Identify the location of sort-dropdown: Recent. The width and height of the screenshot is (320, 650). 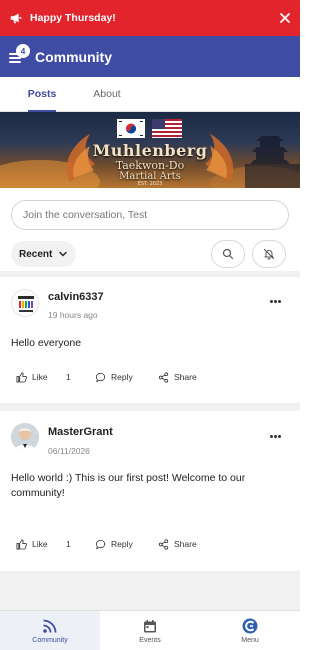
(44, 254).